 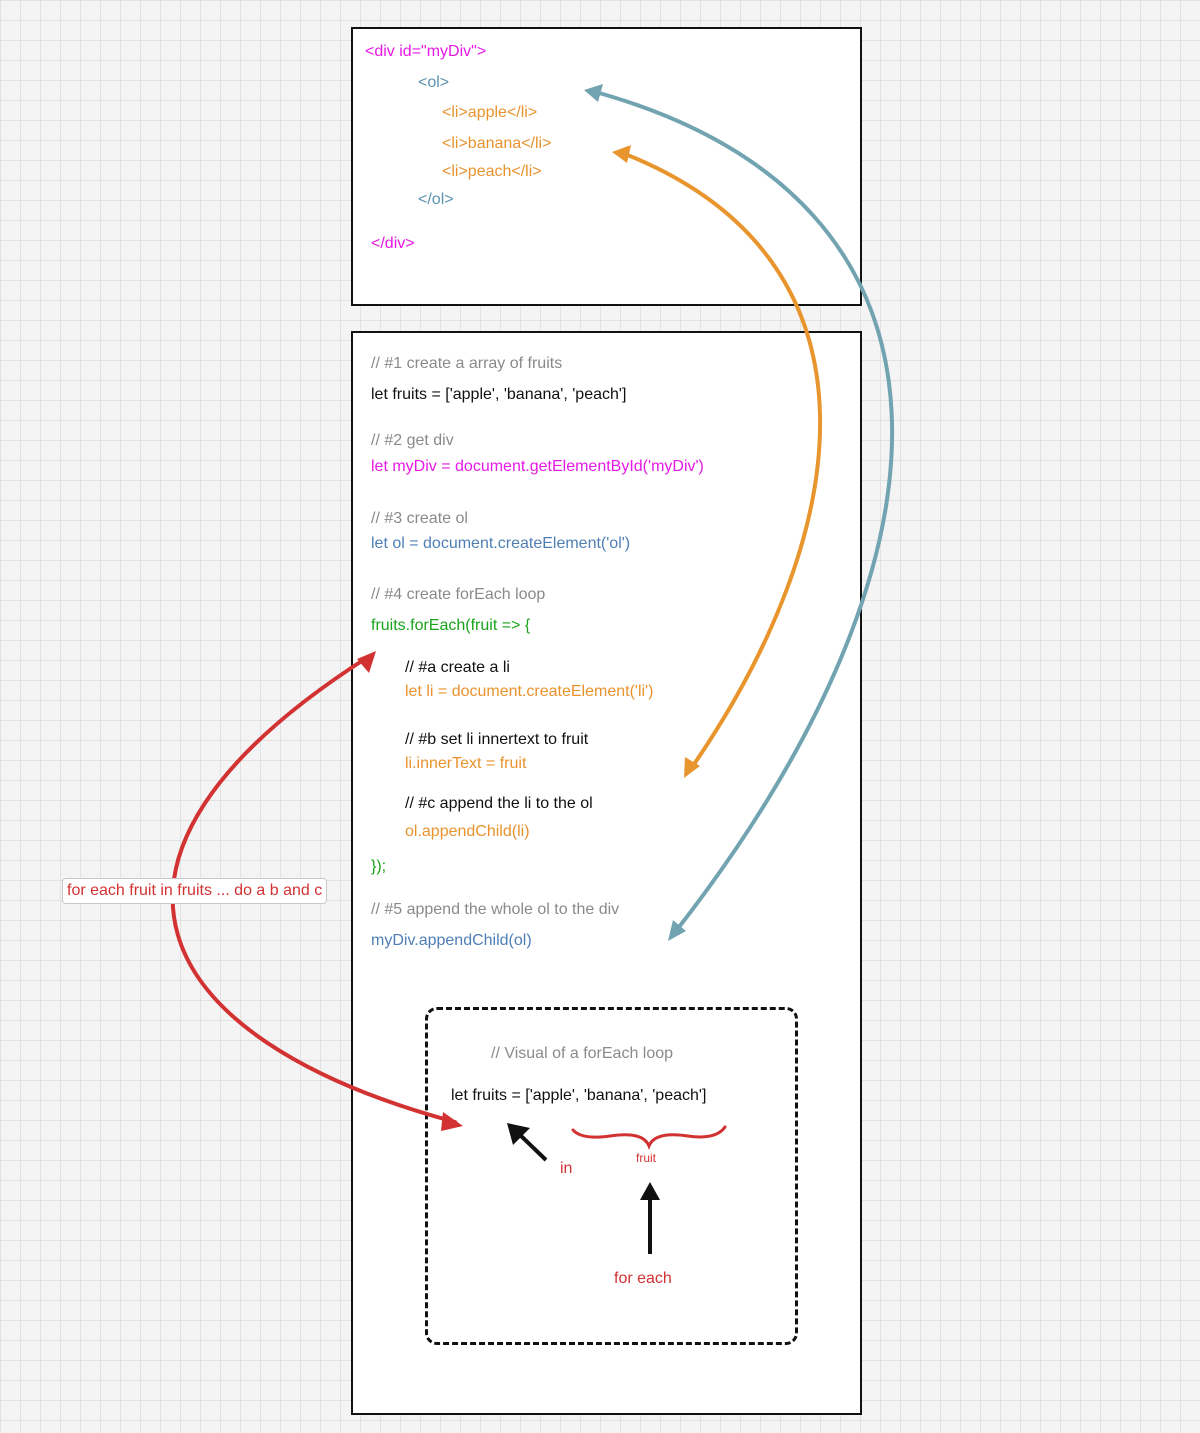 I want to click on fruit-curly-brace, so click(x=649, y=1138).